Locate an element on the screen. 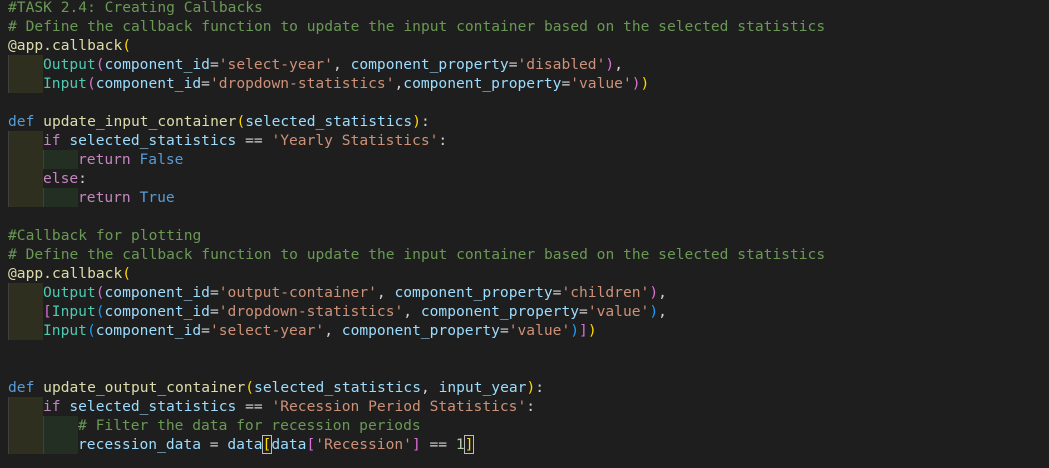 This screenshot has width=1049, height=468. code-token: 'output-container' is located at coordinates (297, 292).